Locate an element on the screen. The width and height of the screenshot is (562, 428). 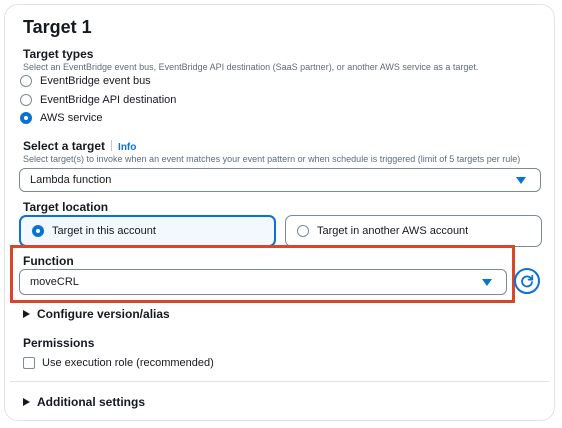
select-target-label-text: Select a target is located at coordinates (64, 146).